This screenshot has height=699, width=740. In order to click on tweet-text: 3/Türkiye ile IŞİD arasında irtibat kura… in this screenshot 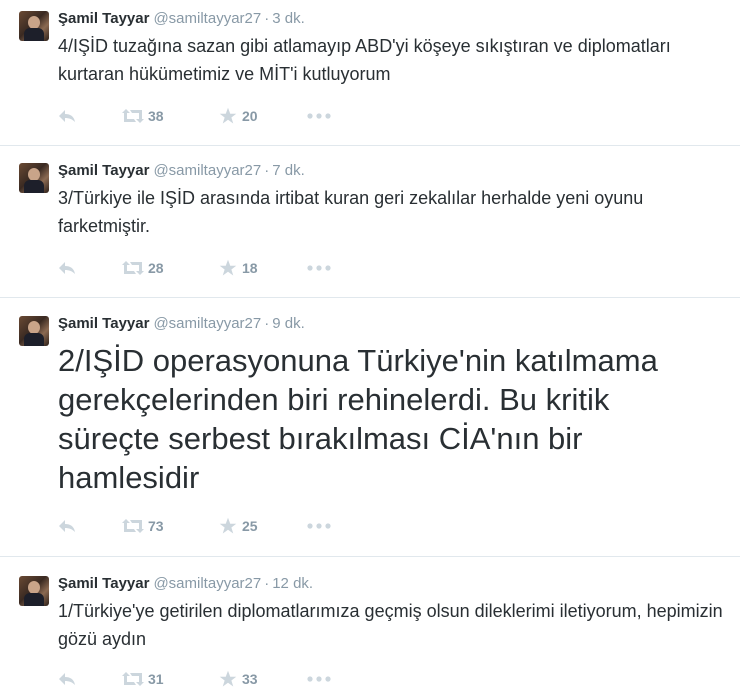, I will do `click(351, 212)`.